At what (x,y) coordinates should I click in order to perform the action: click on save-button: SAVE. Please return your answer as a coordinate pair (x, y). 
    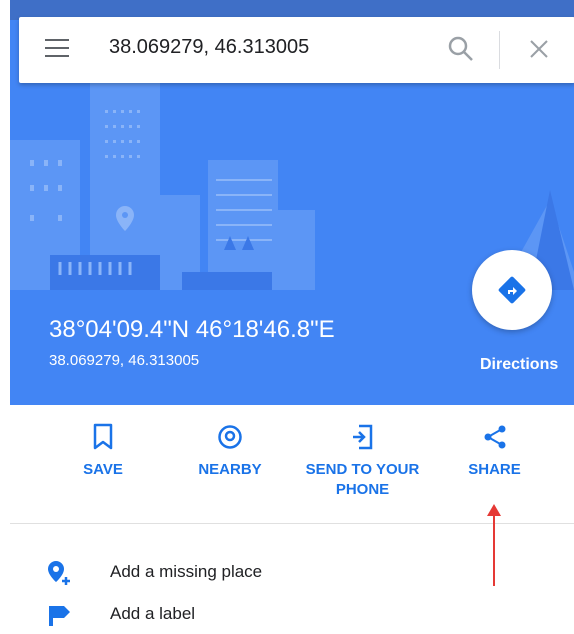
    Looking at the image, I should click on (103, 442).